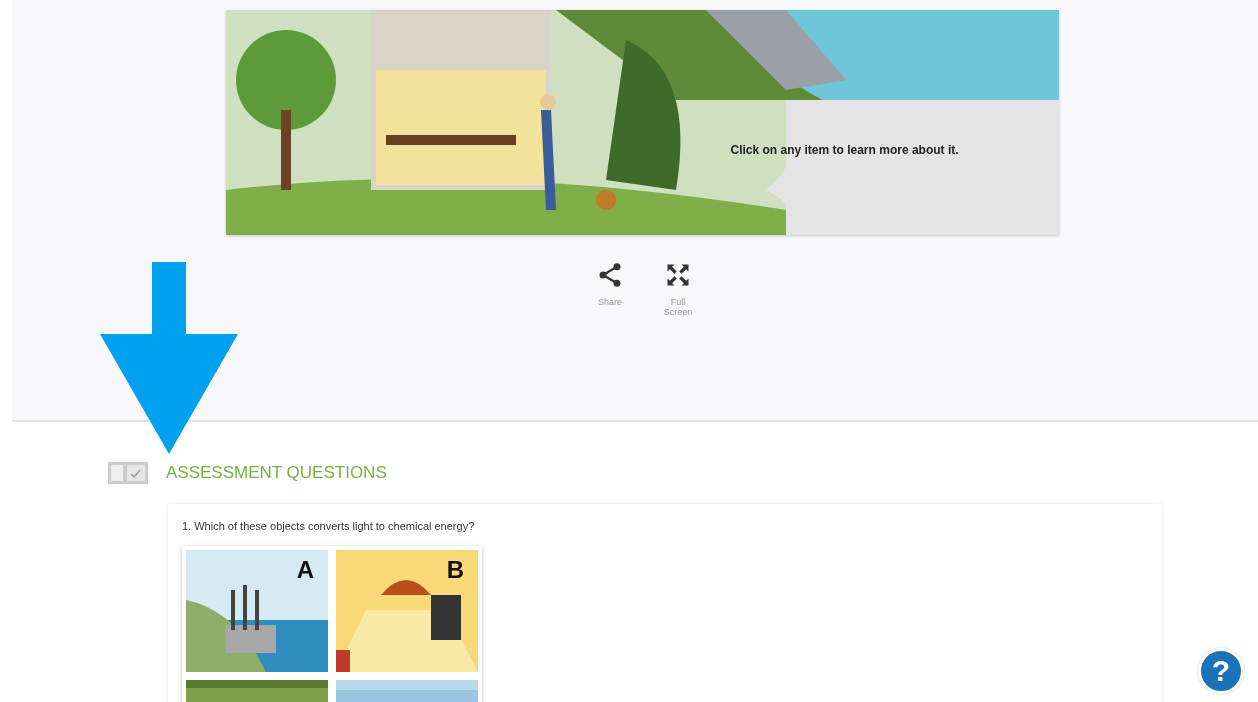 The image size is (1258, 702). What do you see at coordinates (1221, 671) in the screenshot?
I see `help-button: ?` at bounding box center [1221, 671].